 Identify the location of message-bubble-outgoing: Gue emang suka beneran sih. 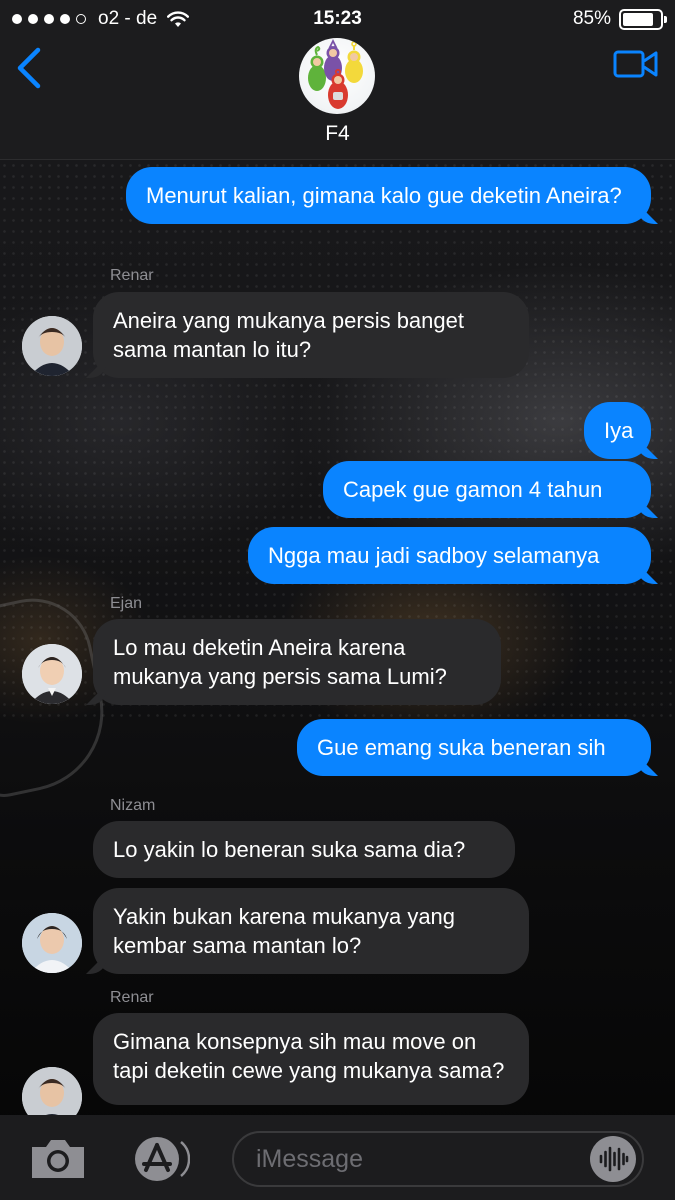
(474, 747).